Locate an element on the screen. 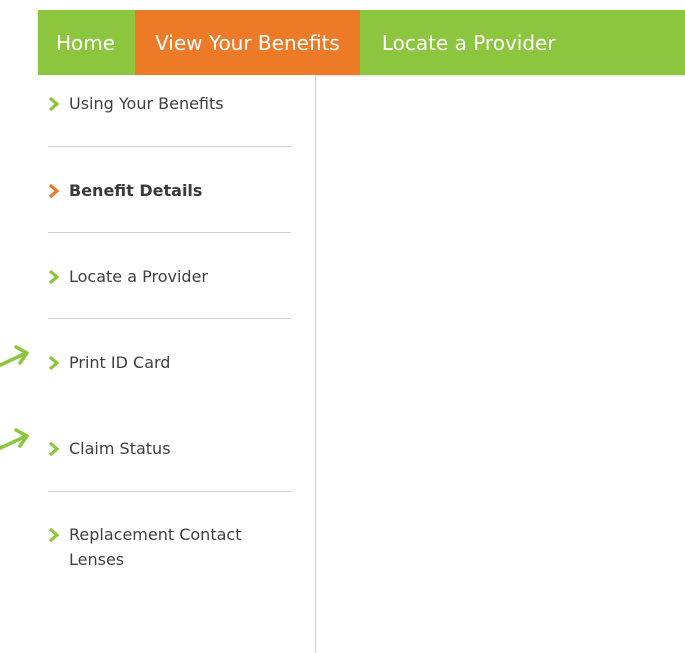  sidebar-item-label: Using Your Benefits is located at coordinates (146, 103).